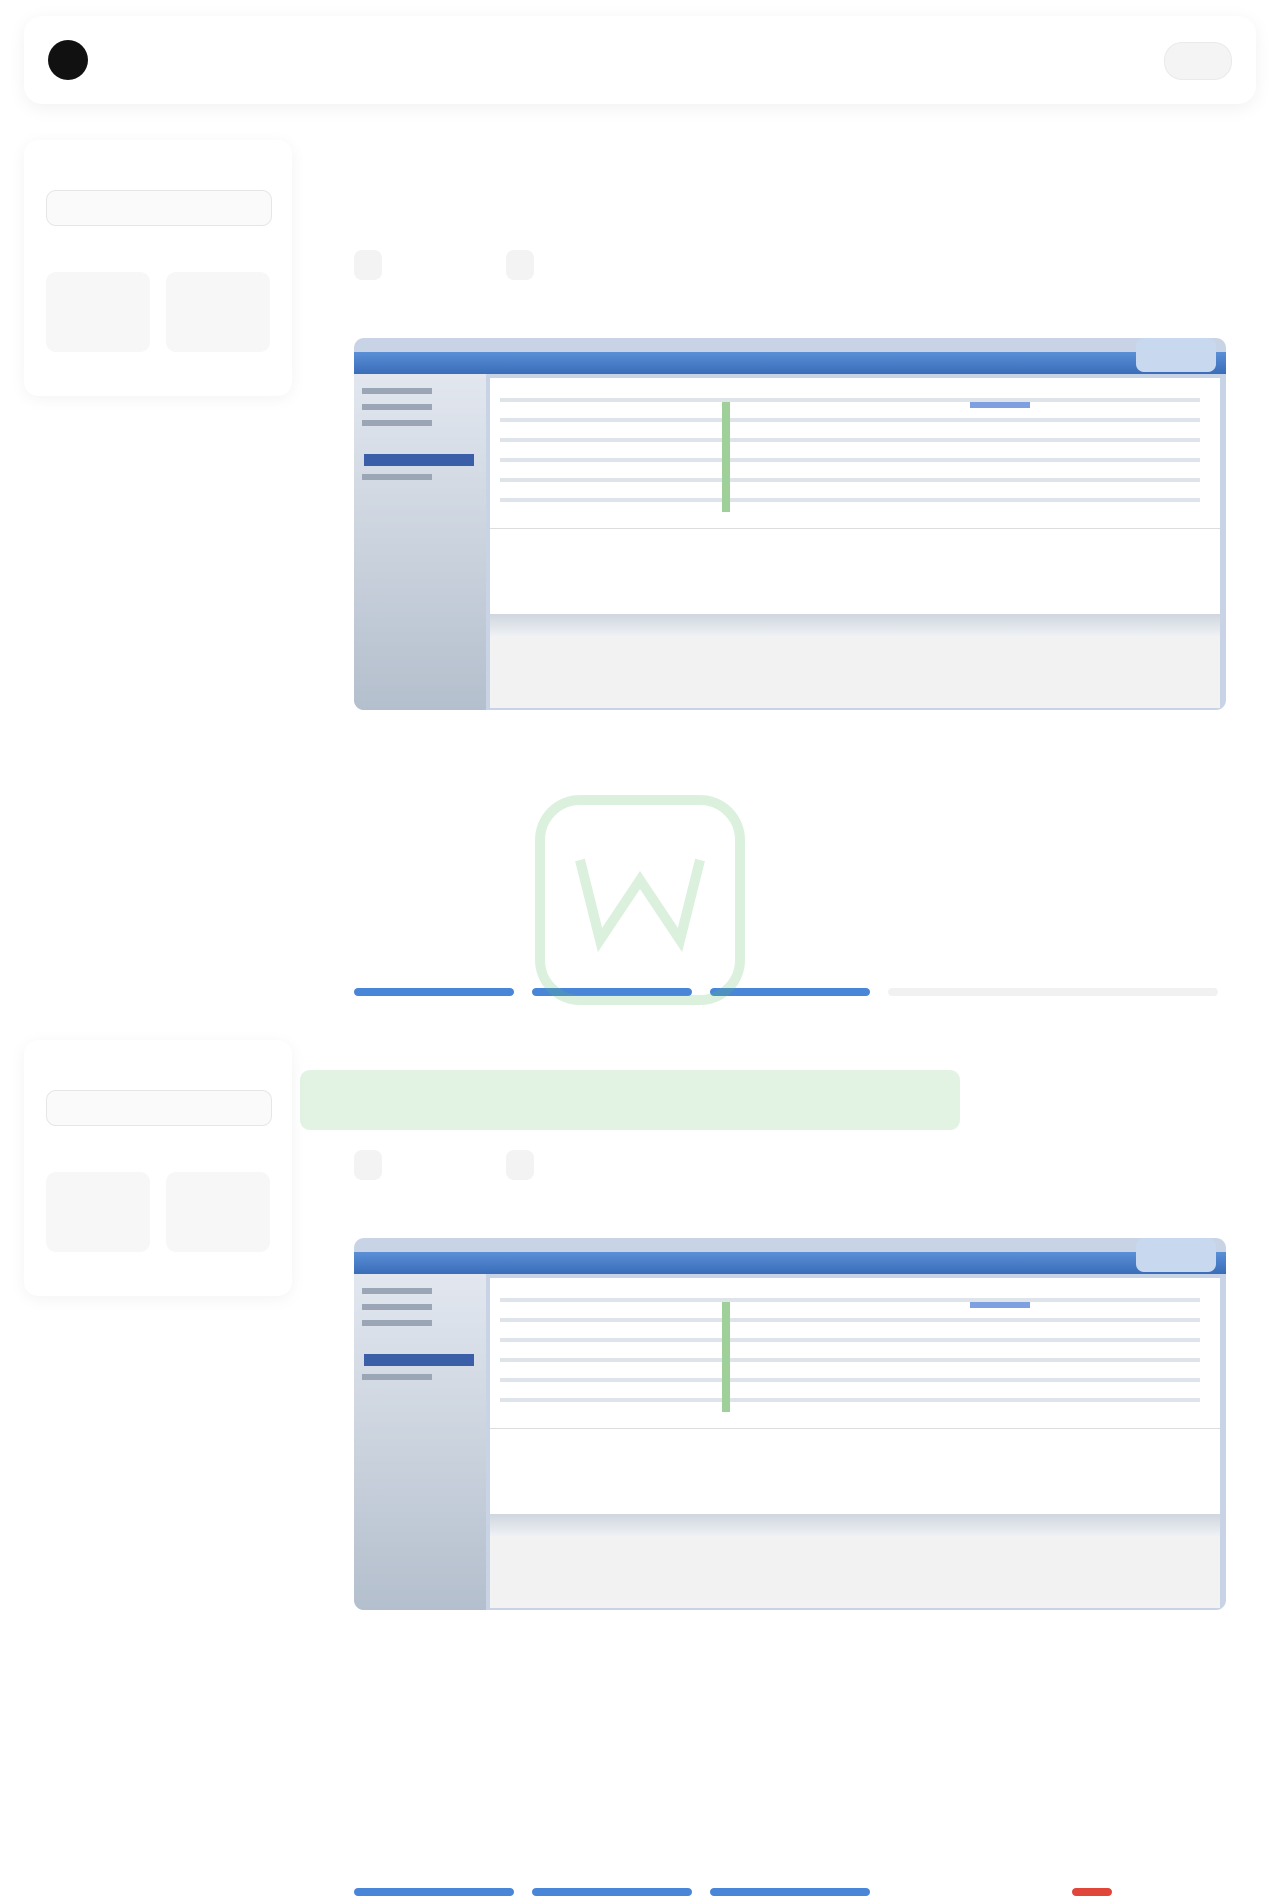 The width and height of the screenshot is (1280, 1900). I want to click on action-badge, so click(1092, 1892).